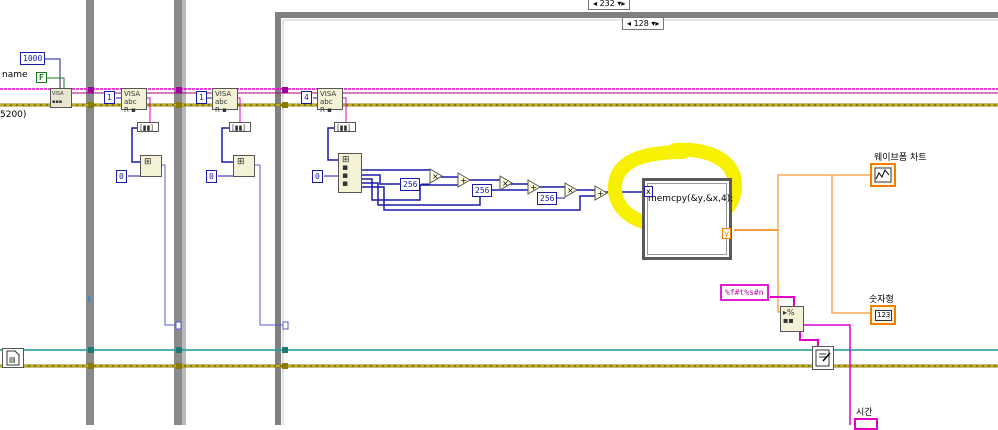 This screenshot has width=998, height=430. I want to click on boolean-false-constant: F, so click(41, 77).